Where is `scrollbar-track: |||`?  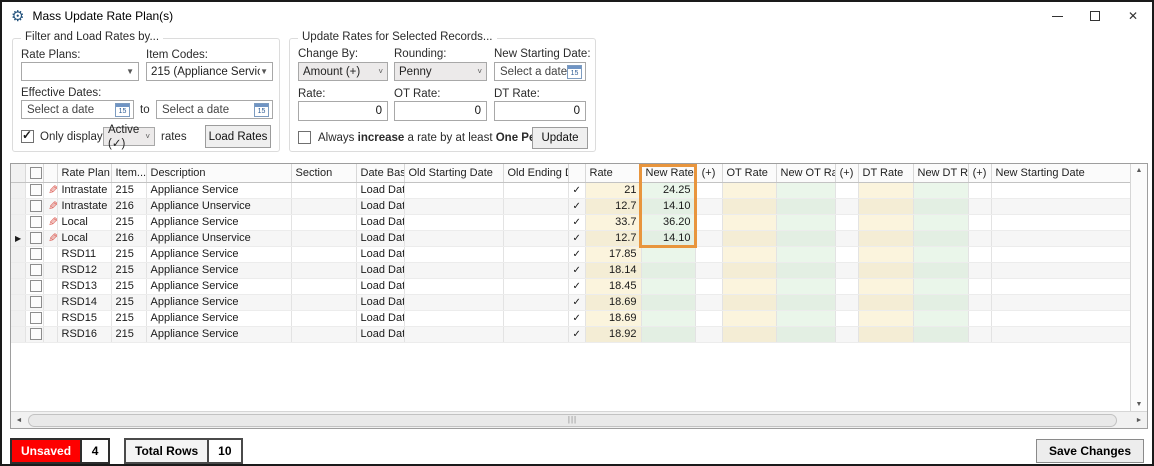 scrollbar-track: ||| is located at coordinates (579, 420).